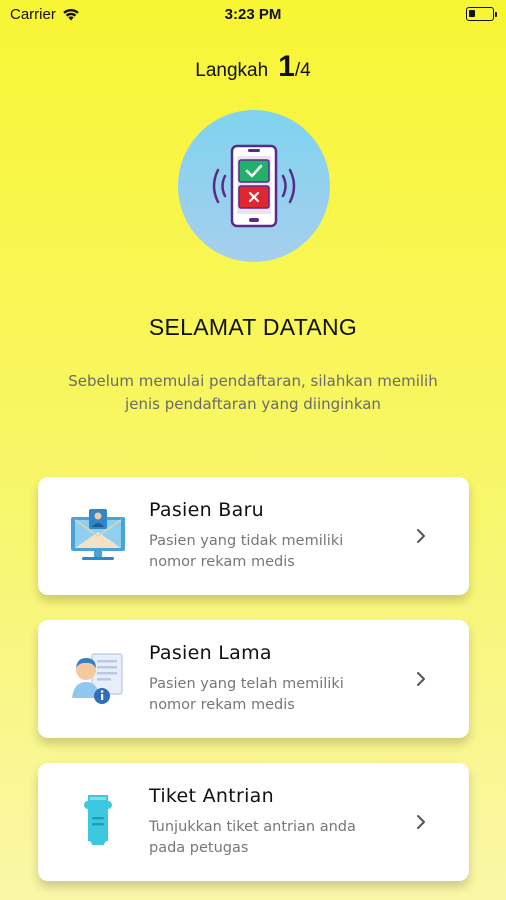  I want to click on patient-record-icon, so click(97, 678).